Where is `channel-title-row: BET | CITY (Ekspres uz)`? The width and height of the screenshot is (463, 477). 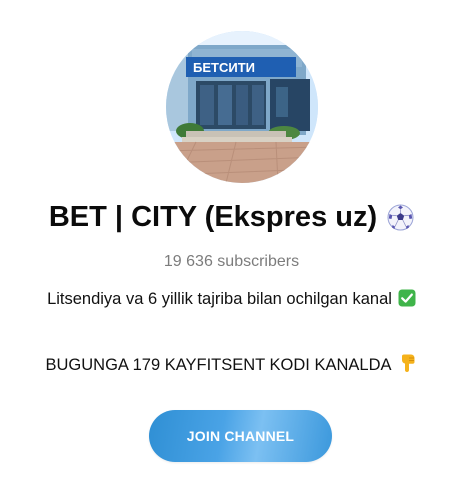
channel-title-row: BET | CITY (Ekspres uz) is located at coordinates (231, 217).